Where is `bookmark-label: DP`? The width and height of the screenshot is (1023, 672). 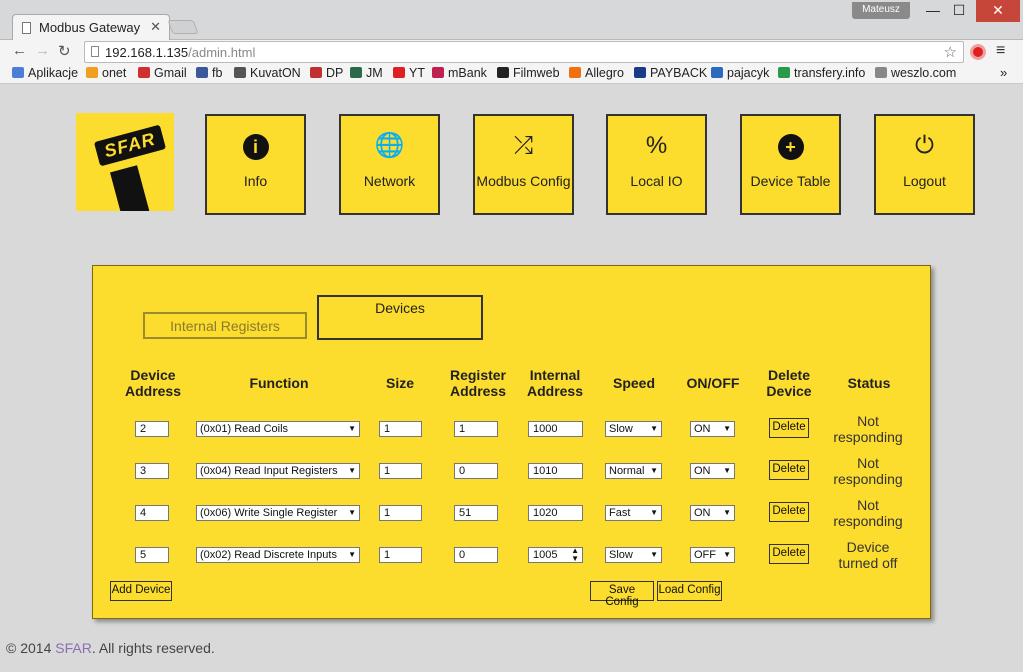
bookmark-label: DP is located at coordinates (335, 73).